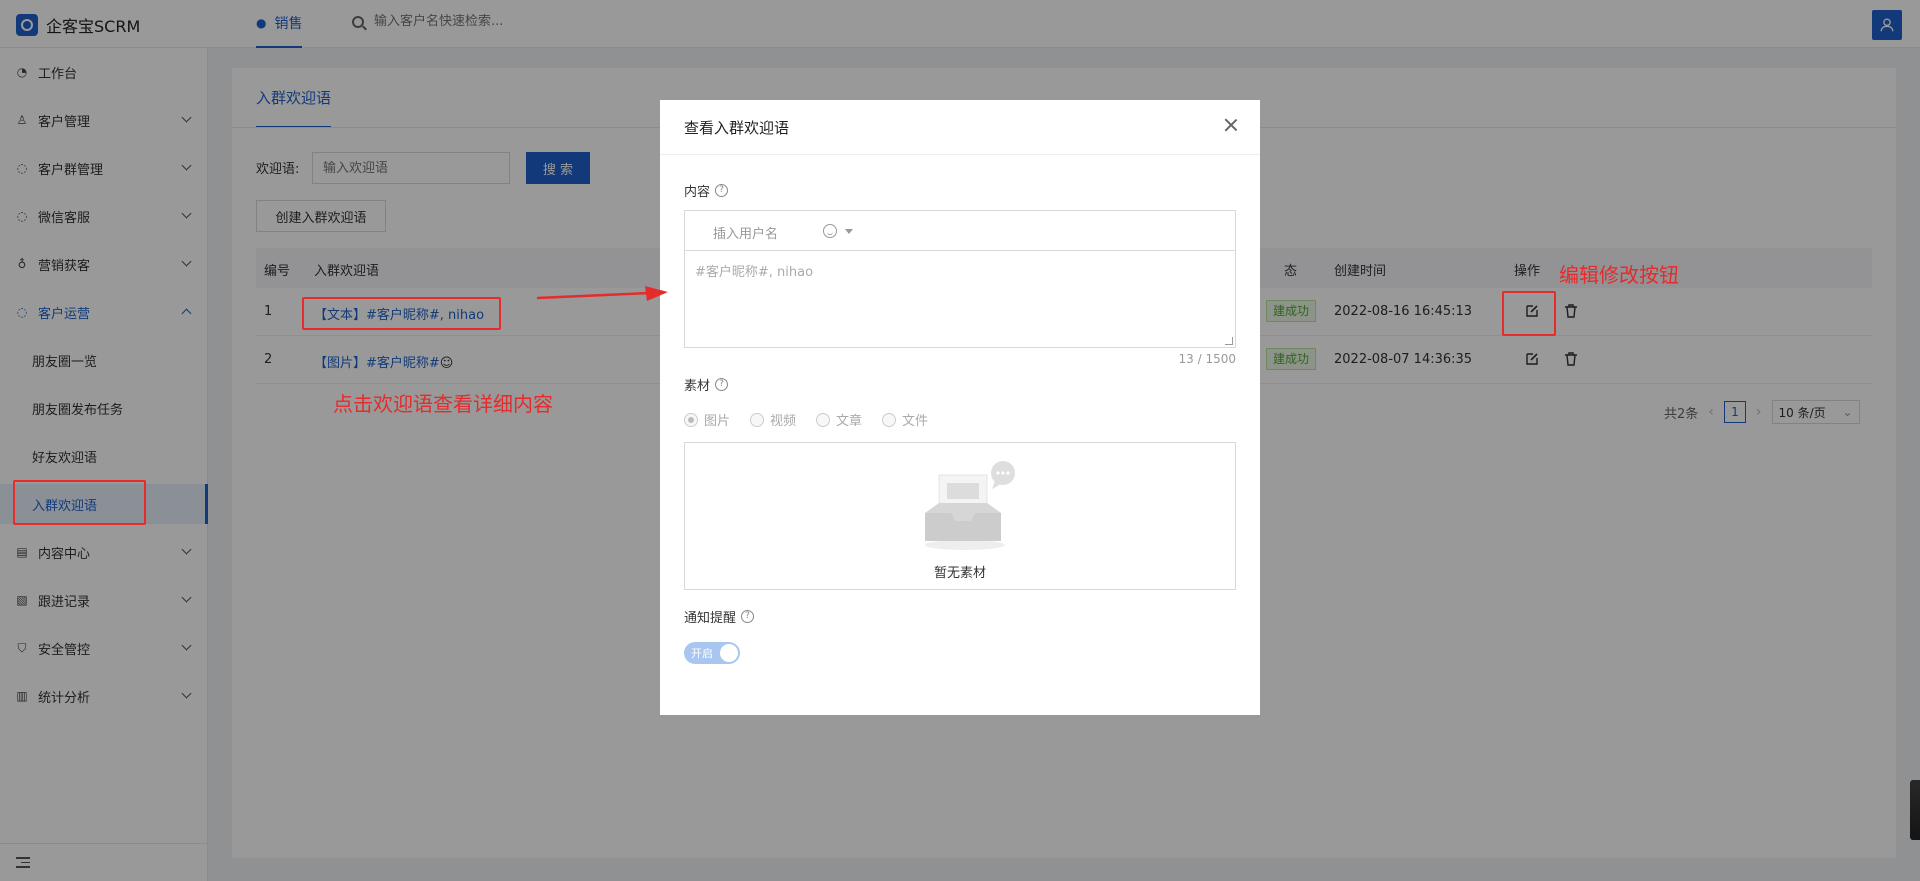  What do you see at coordinates (702, 653) in the screenshot?
I see `toggle-label: 开启` at bounding box center [702, 653].